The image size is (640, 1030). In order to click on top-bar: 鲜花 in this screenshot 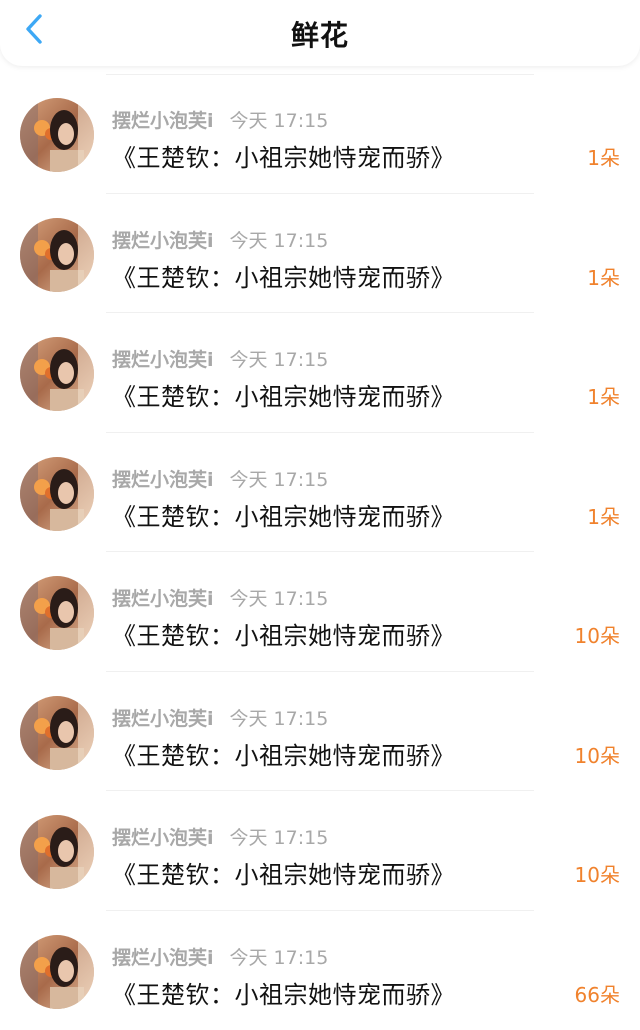, I will do `click(320, 33)`.